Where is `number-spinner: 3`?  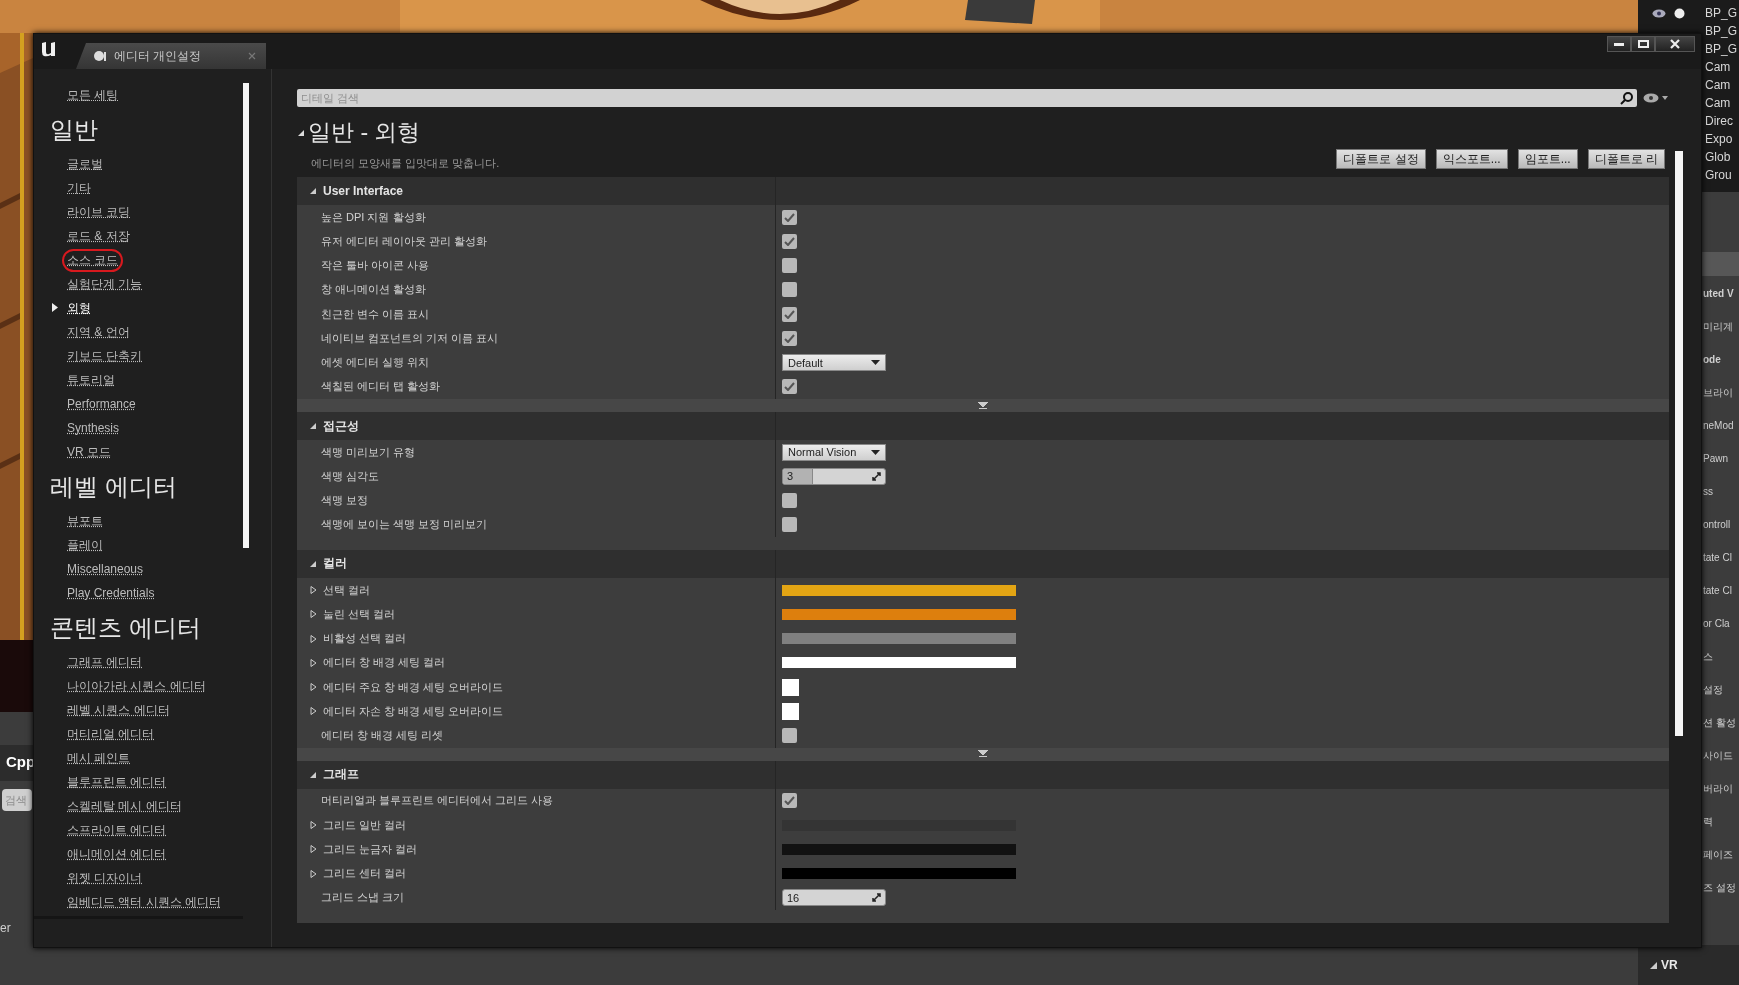 number-spinner: 3 is located at coordinates (834, 476).